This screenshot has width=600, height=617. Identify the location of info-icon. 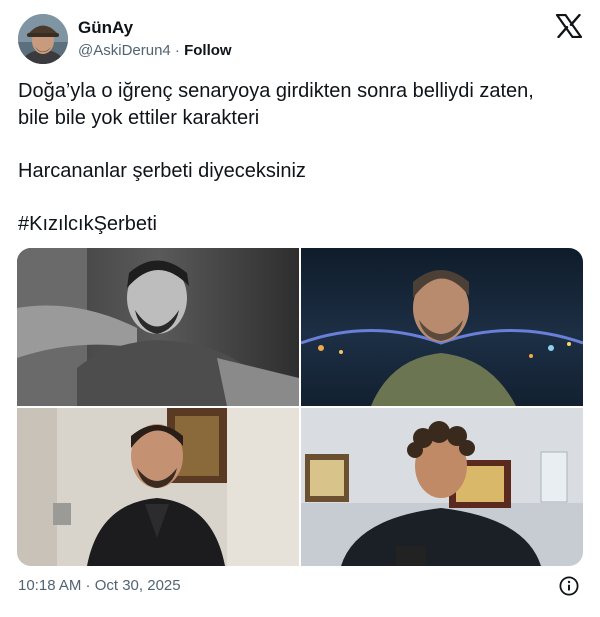
(569, 586).